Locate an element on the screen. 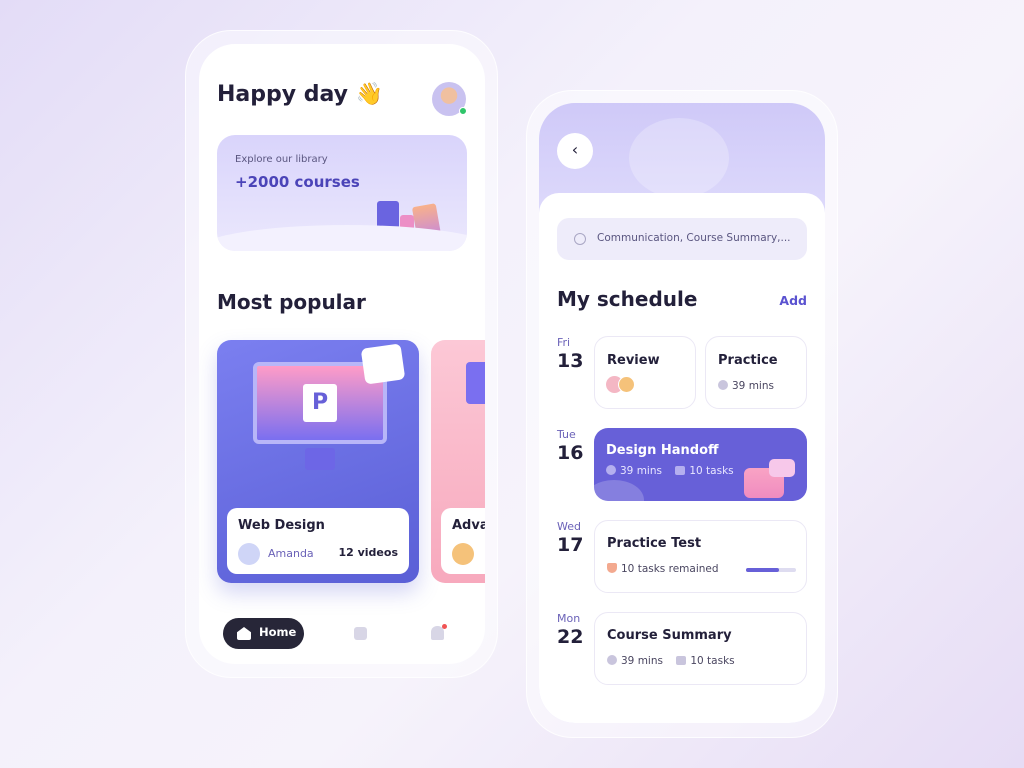 The width and height of the screenshot is (1024, 768). author-name: Amanda is located at coordinates (291, 553).